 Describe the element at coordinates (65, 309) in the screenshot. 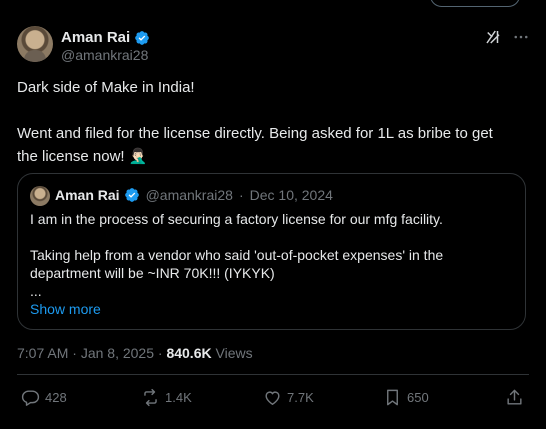

I see `show-more-link: Show more` at that location.